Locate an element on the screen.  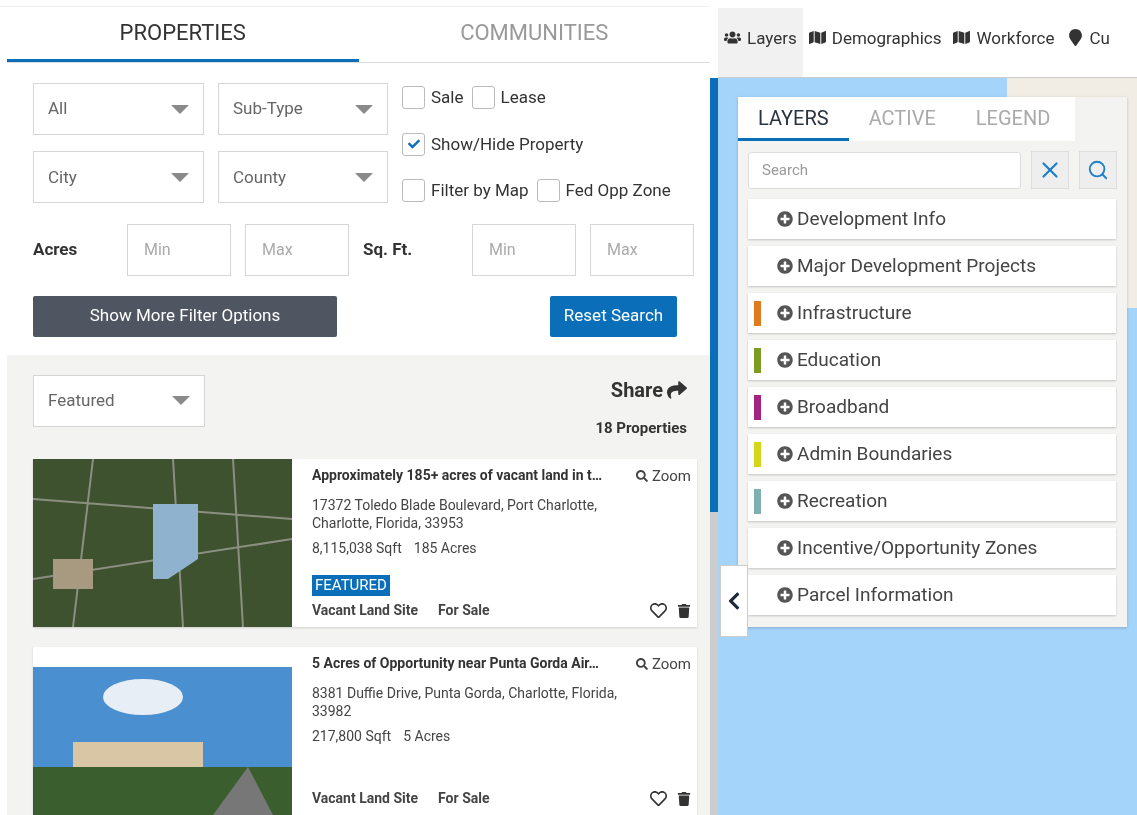
checkbox-label: Lease is located at coordinates (523, 97).